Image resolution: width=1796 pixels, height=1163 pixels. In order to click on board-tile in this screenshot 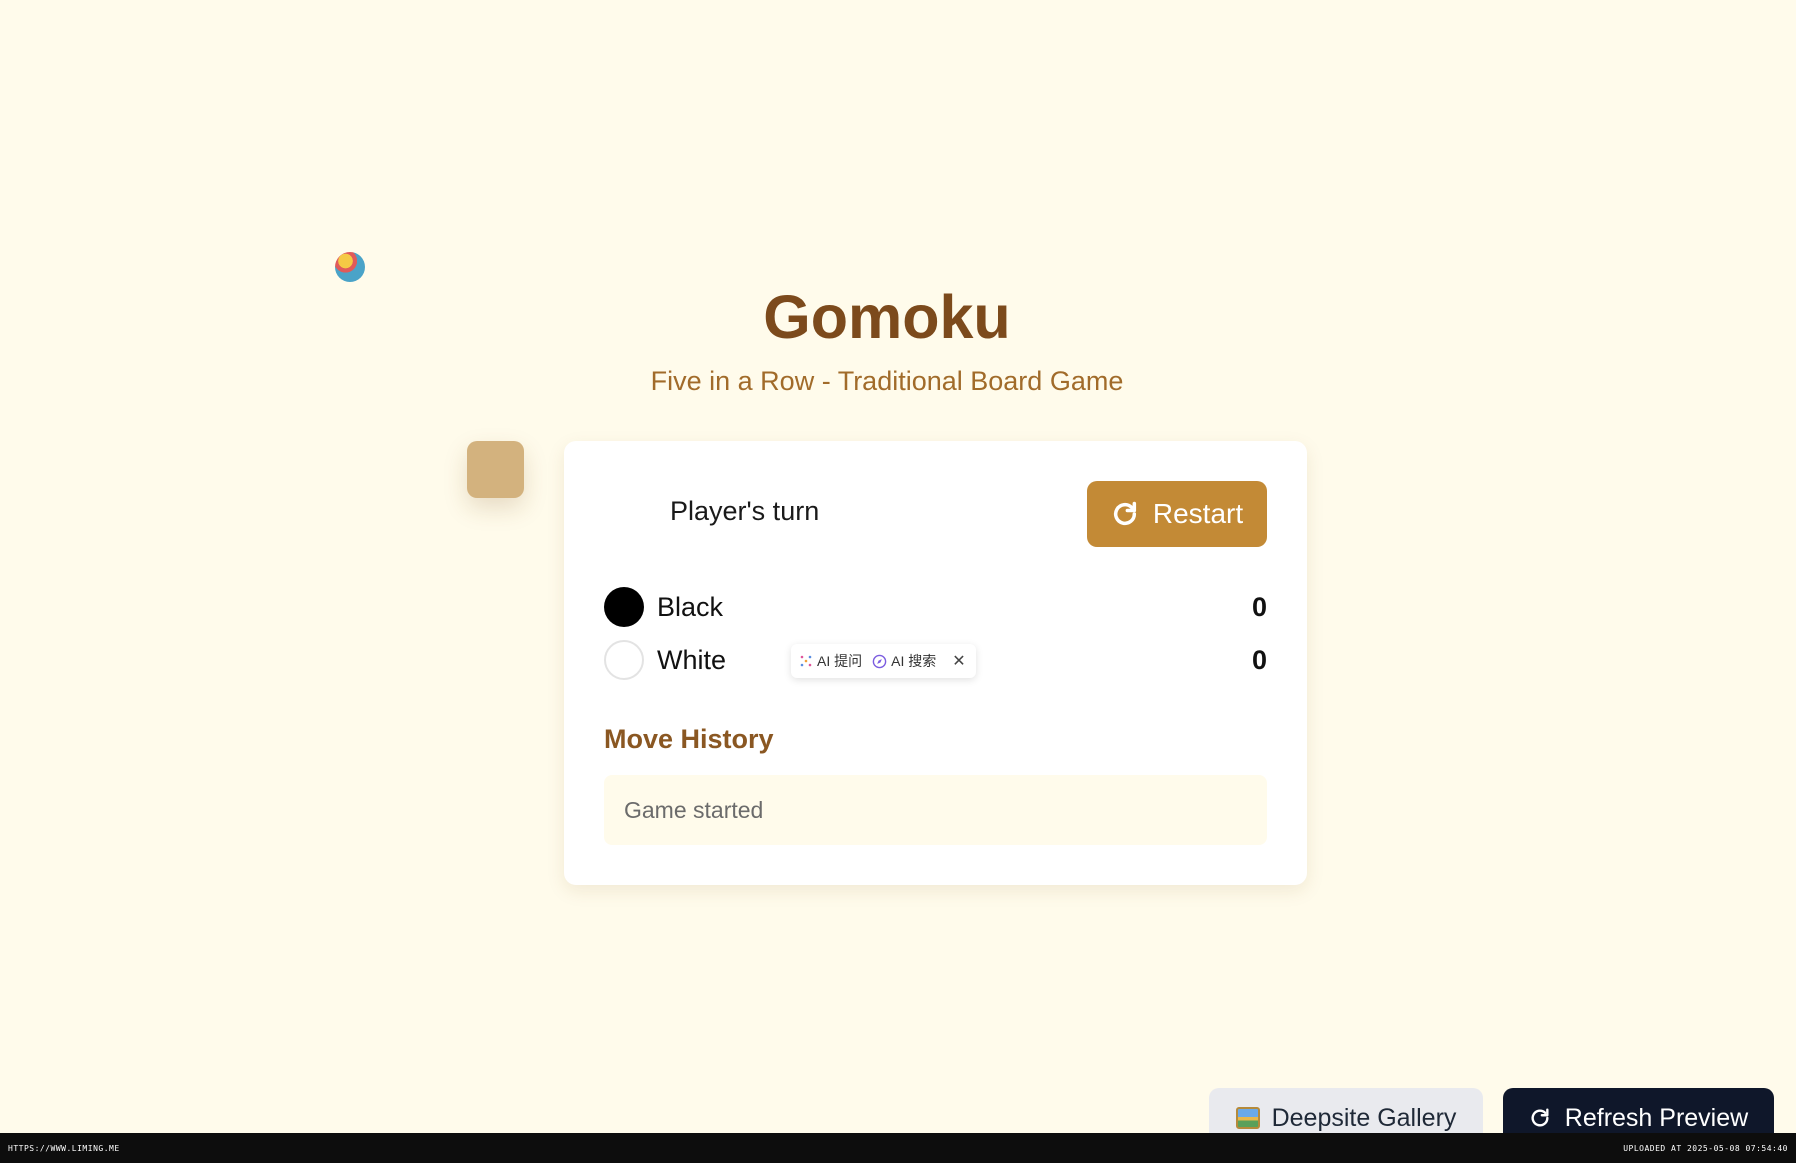, I will do `click(495, 469)`.